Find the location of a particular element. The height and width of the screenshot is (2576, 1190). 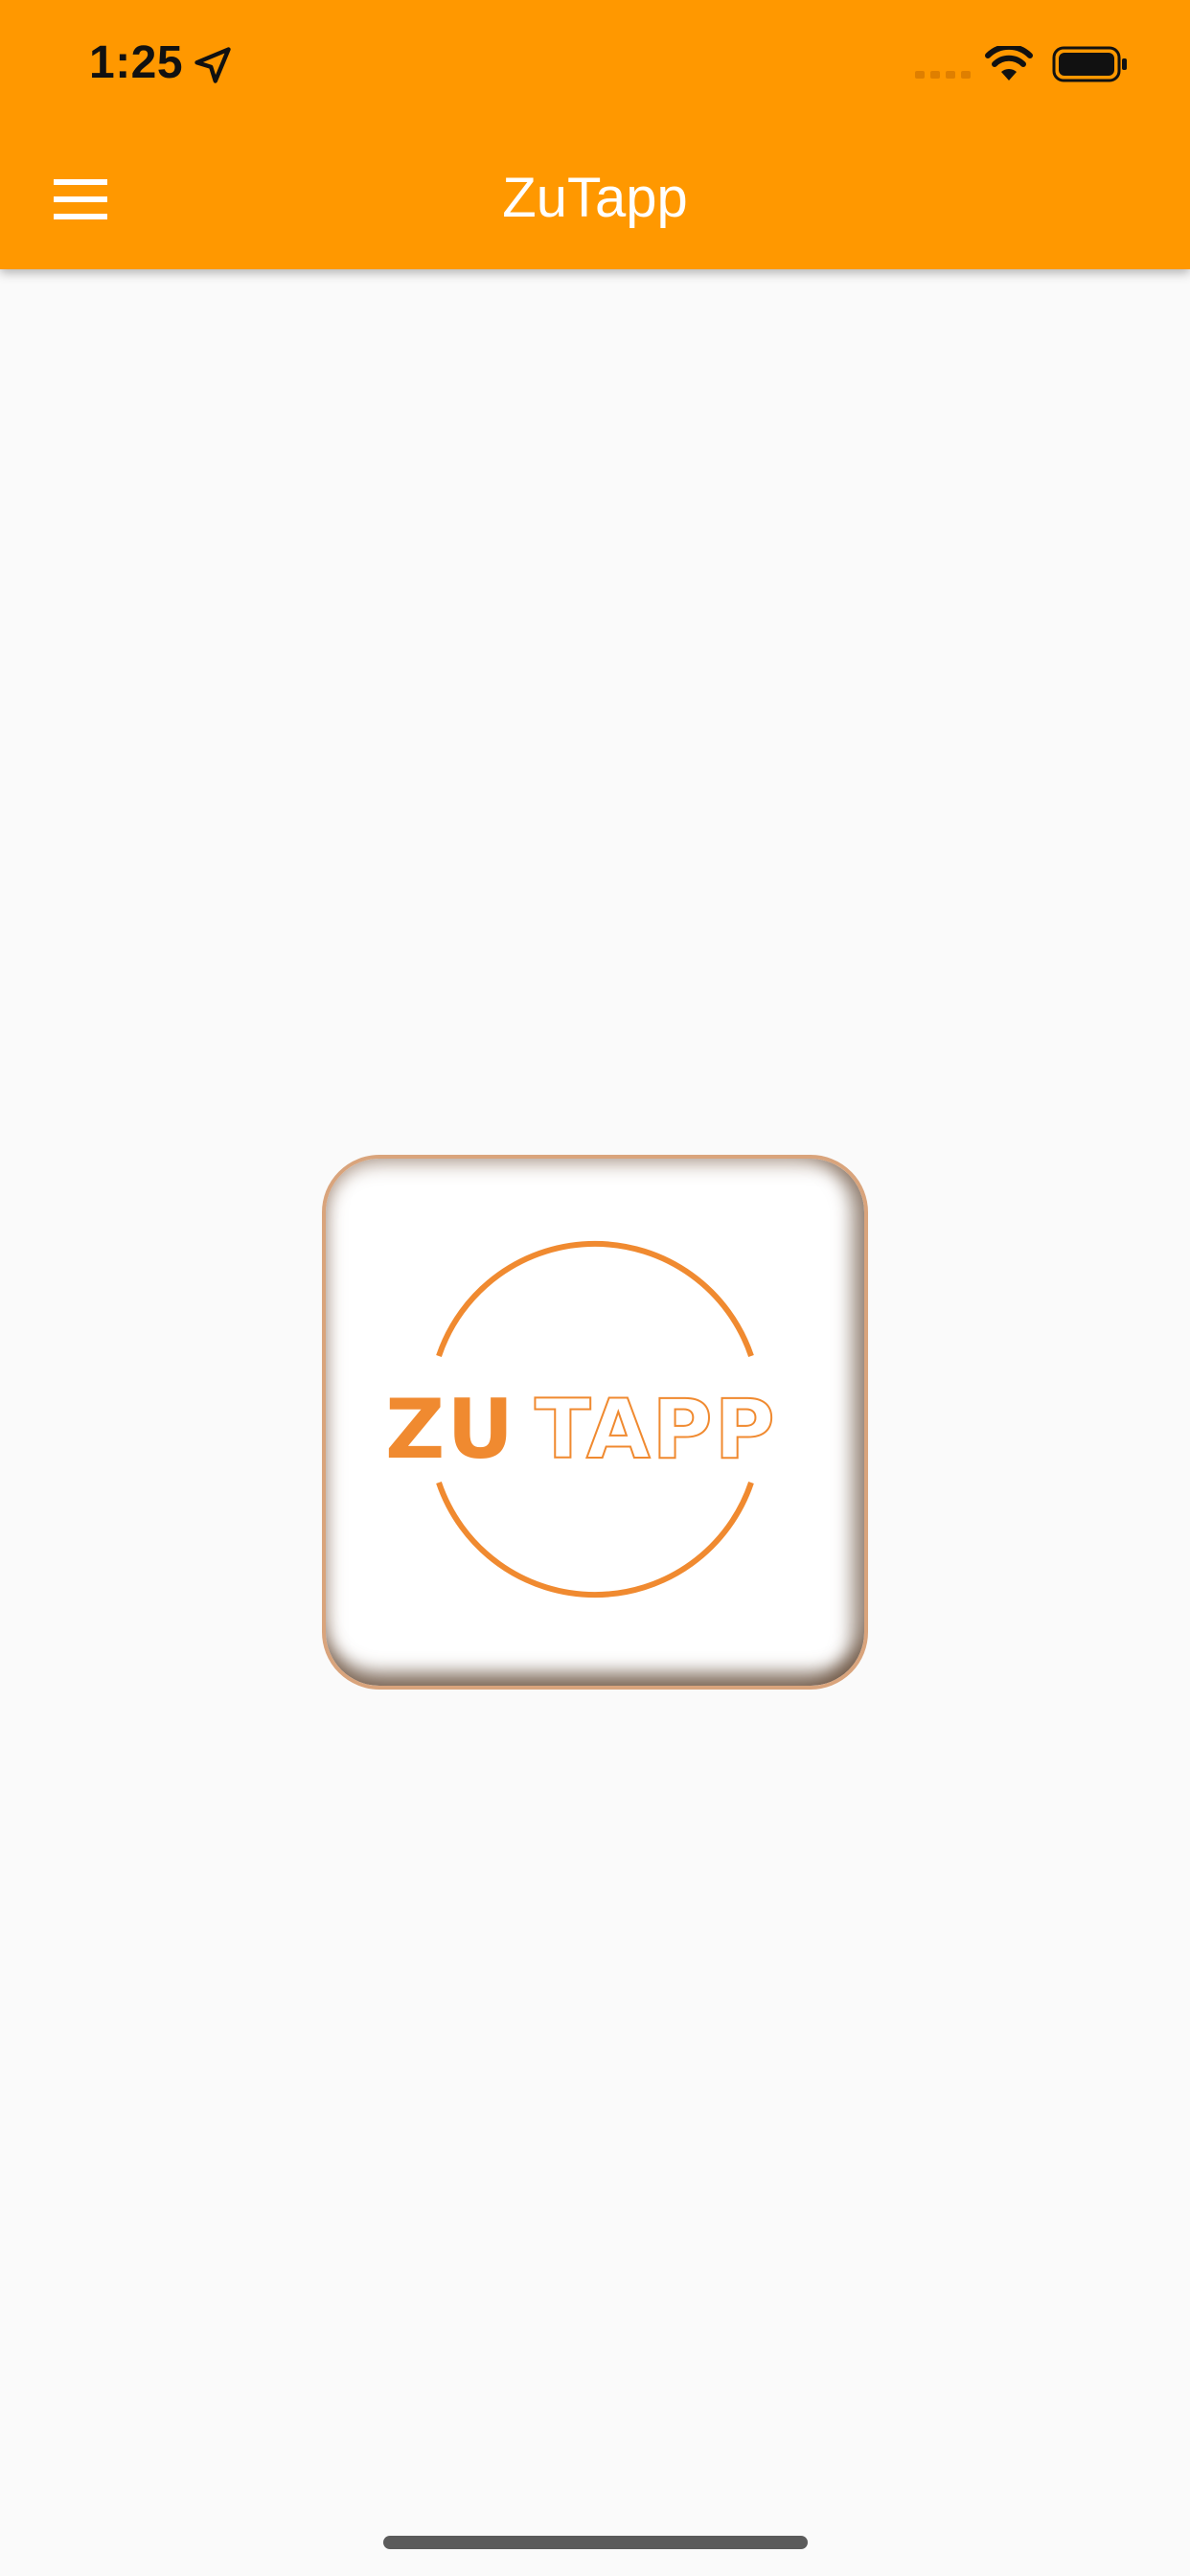

wifi-icon is located at coordinates (1009, 63).